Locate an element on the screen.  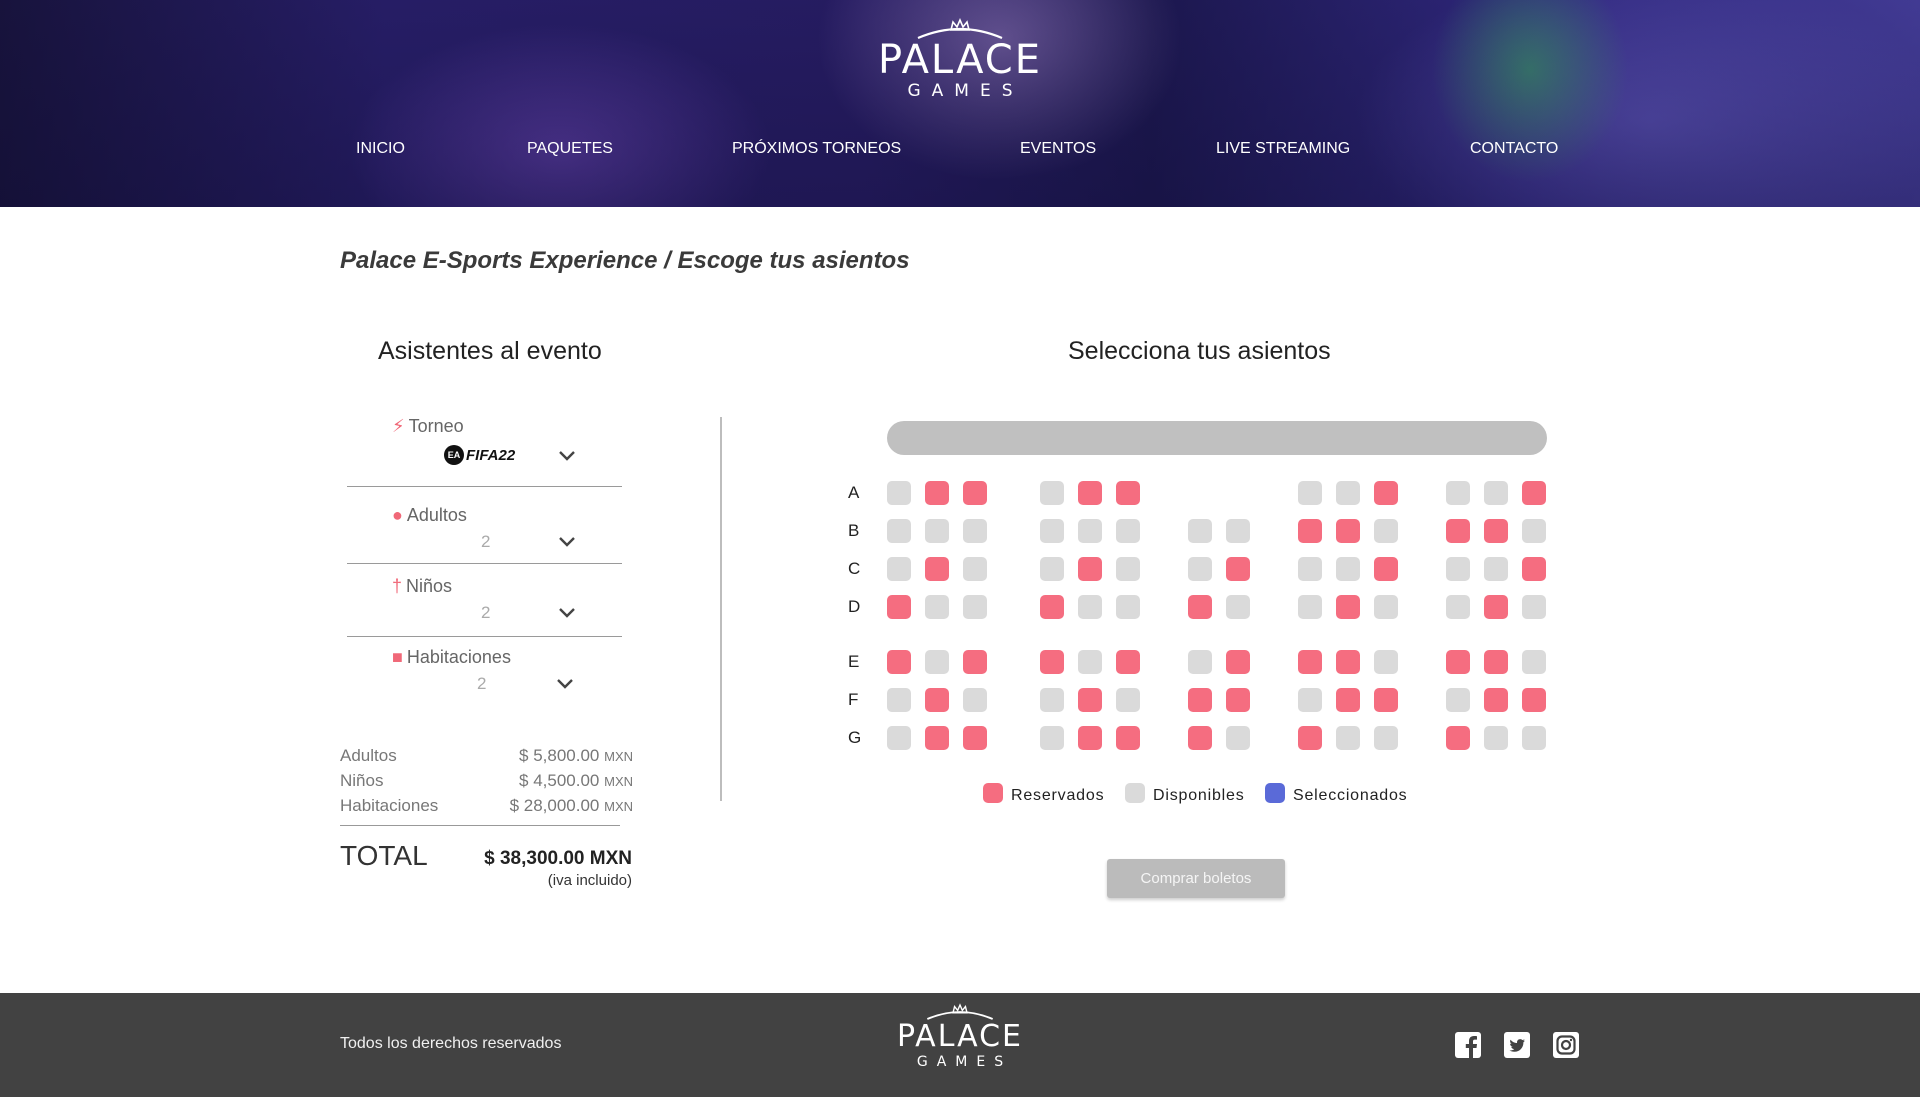
total-label: TOTAL is located at coordinates (384, 855).